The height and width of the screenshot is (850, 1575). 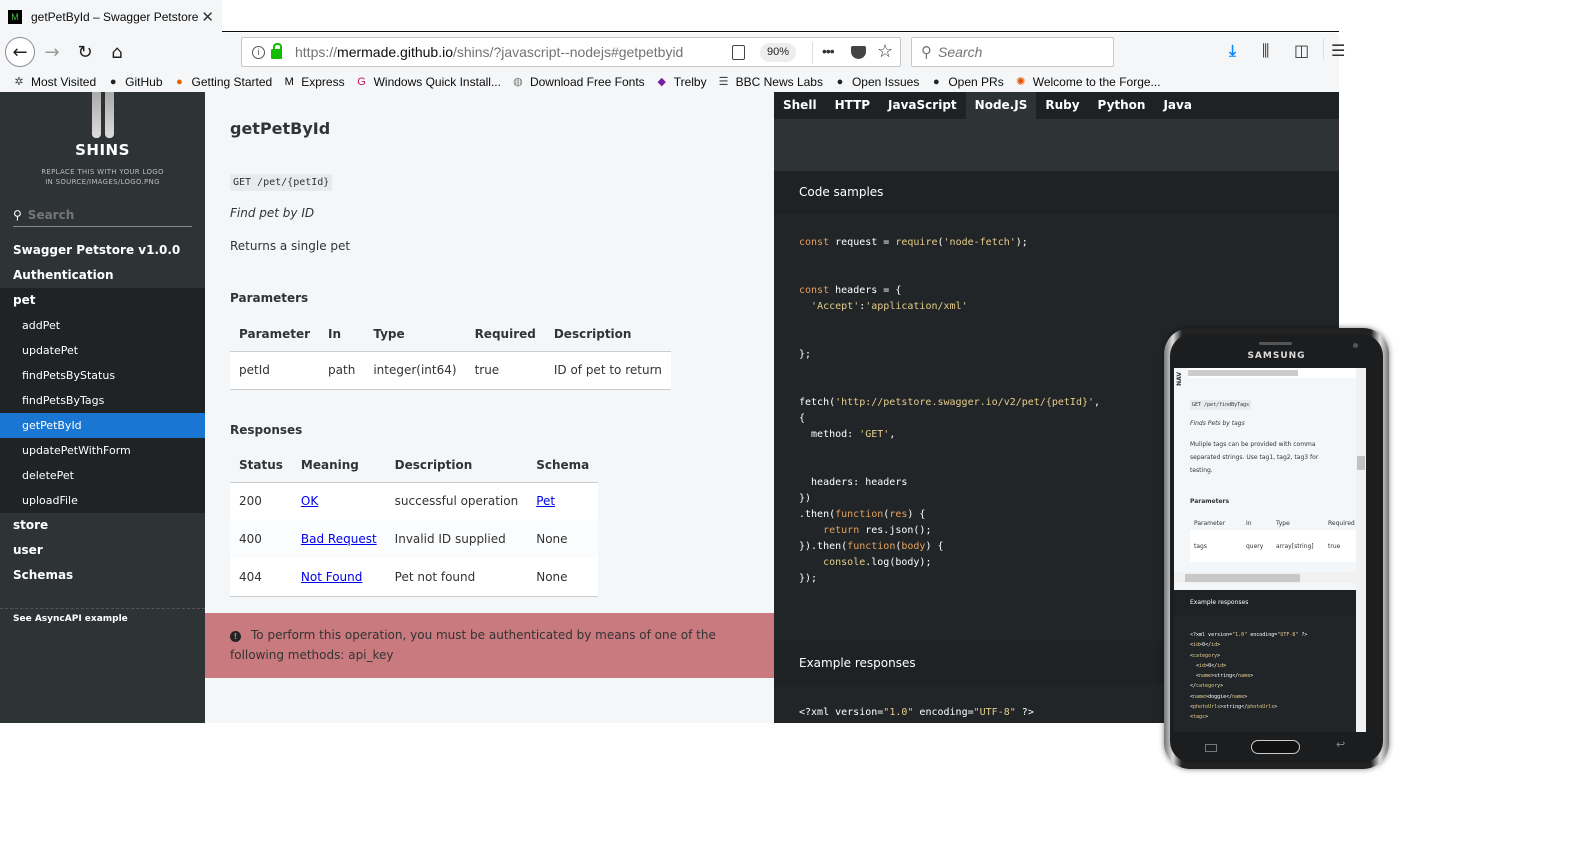 I want to click on site-info-icon: i, so click(x=258, y=52).